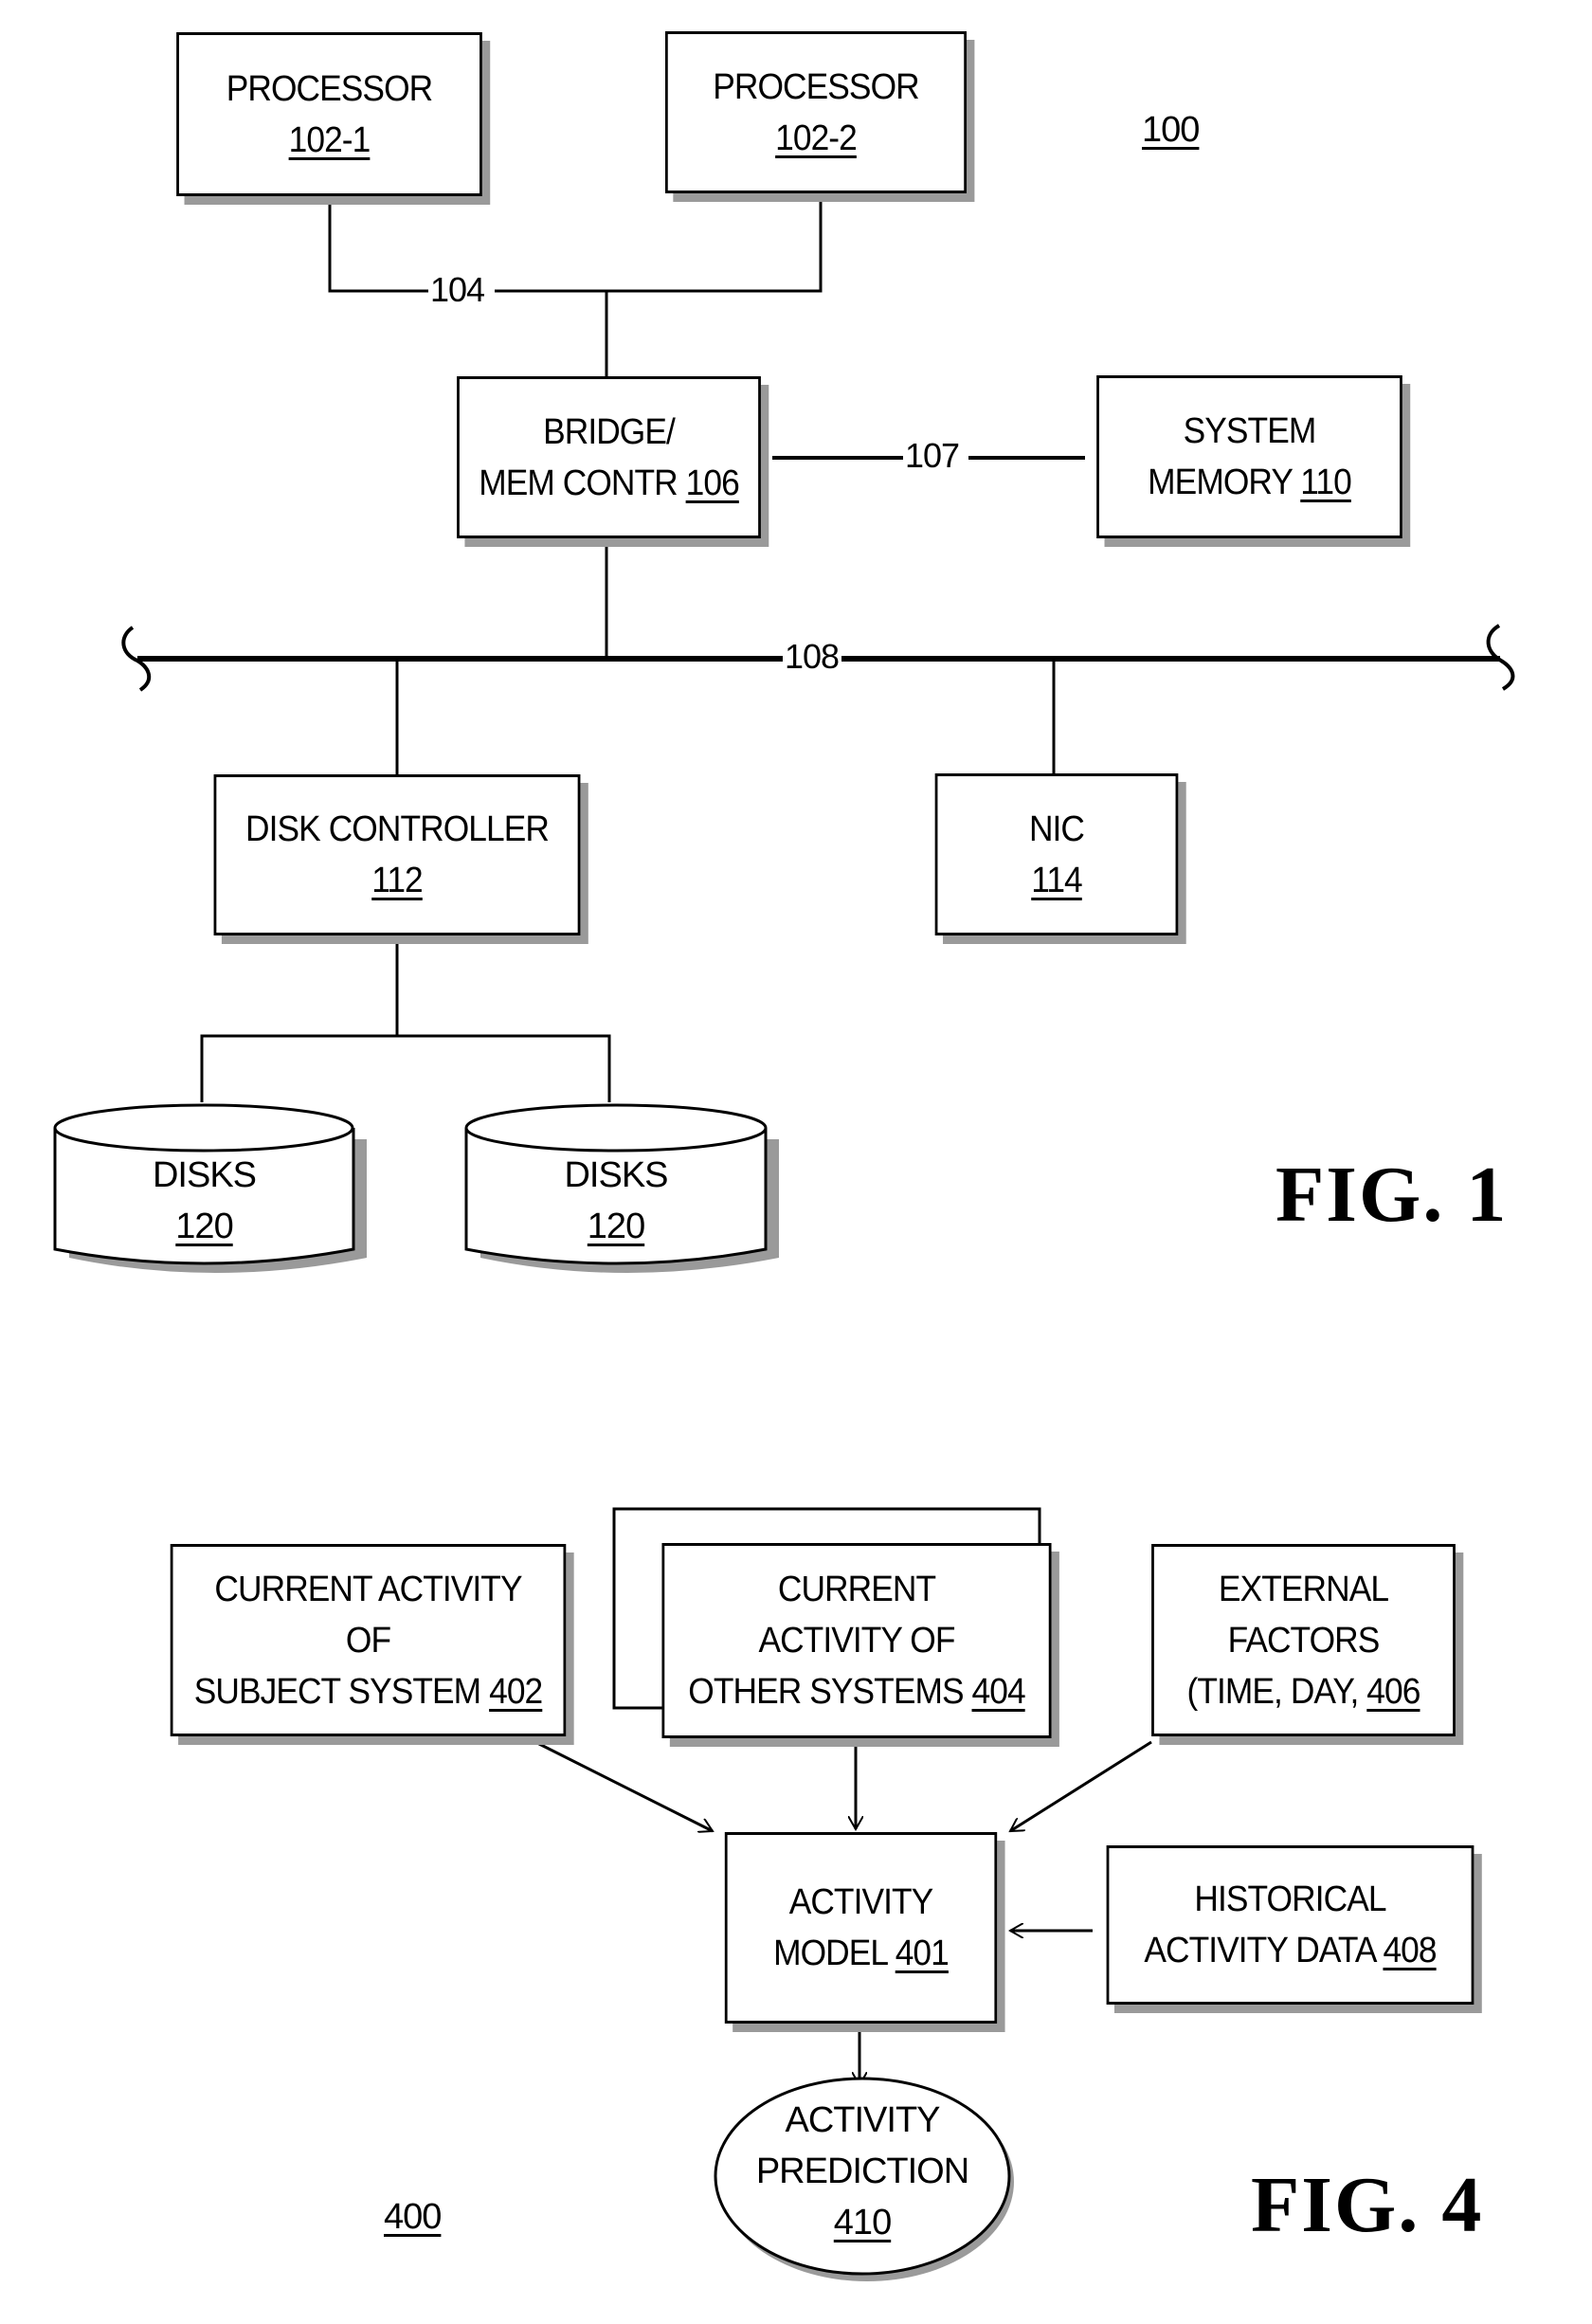 The image size is (1592, 2324). I want to click on nic-box: NIC 114, so click(1056, 854).